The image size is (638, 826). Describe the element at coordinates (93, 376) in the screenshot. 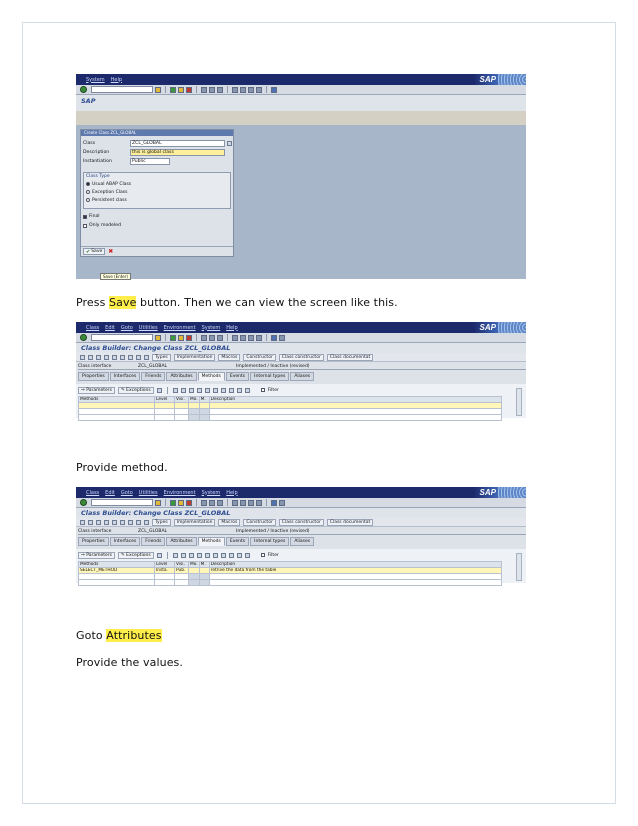

I see `tab-properties: Properties` at that location.